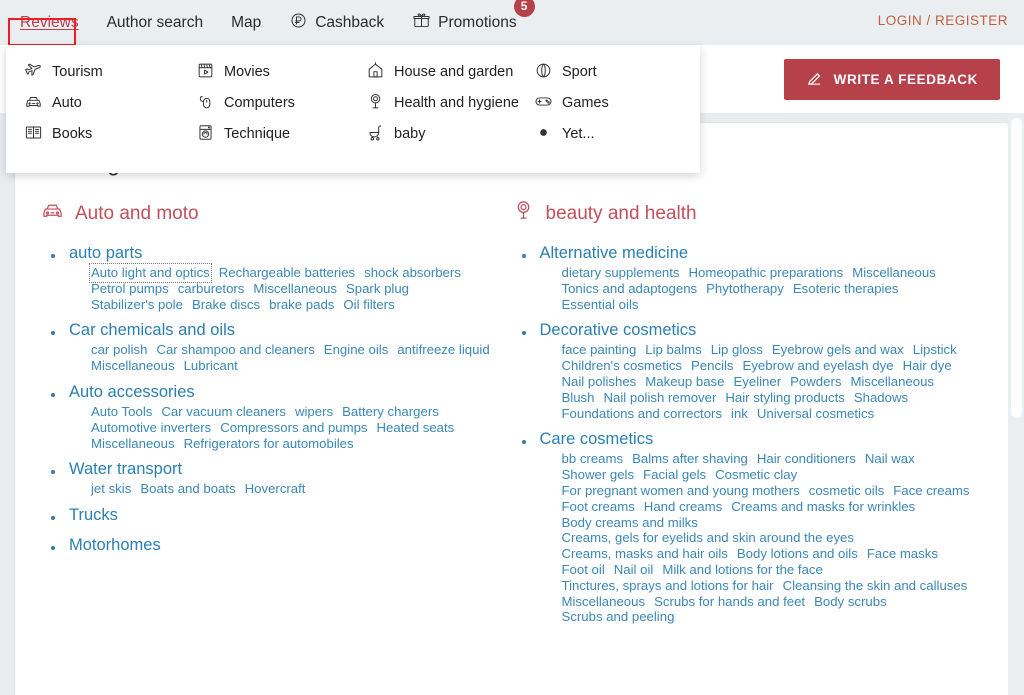  Describe the element at coordinates (815, 382) in the screenshot. I see `subcategory-link: Powders` at that location.